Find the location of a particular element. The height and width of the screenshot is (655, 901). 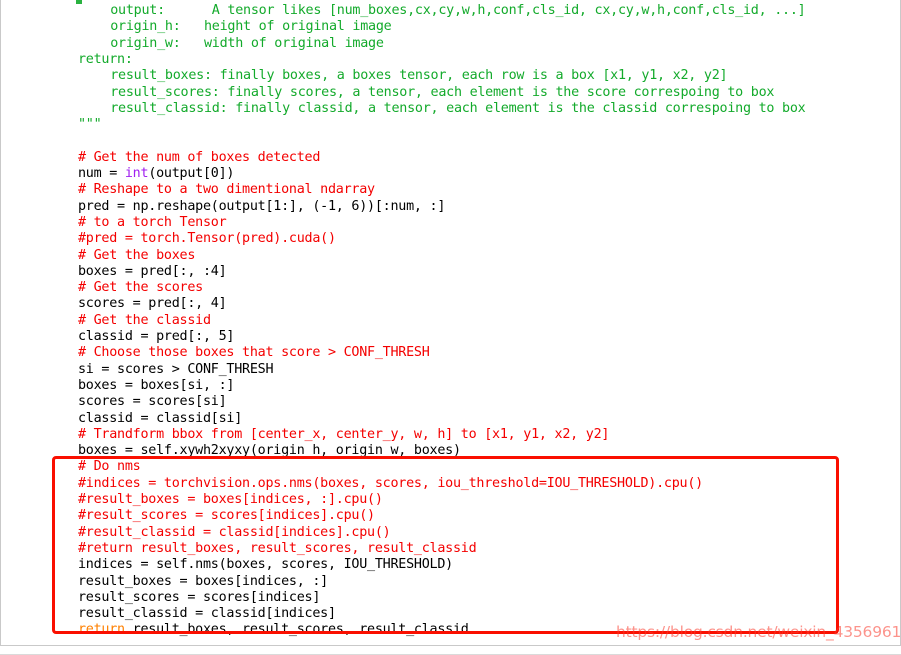

code-token-string: origin_h: height of original image is located at coordinates (251, 27).